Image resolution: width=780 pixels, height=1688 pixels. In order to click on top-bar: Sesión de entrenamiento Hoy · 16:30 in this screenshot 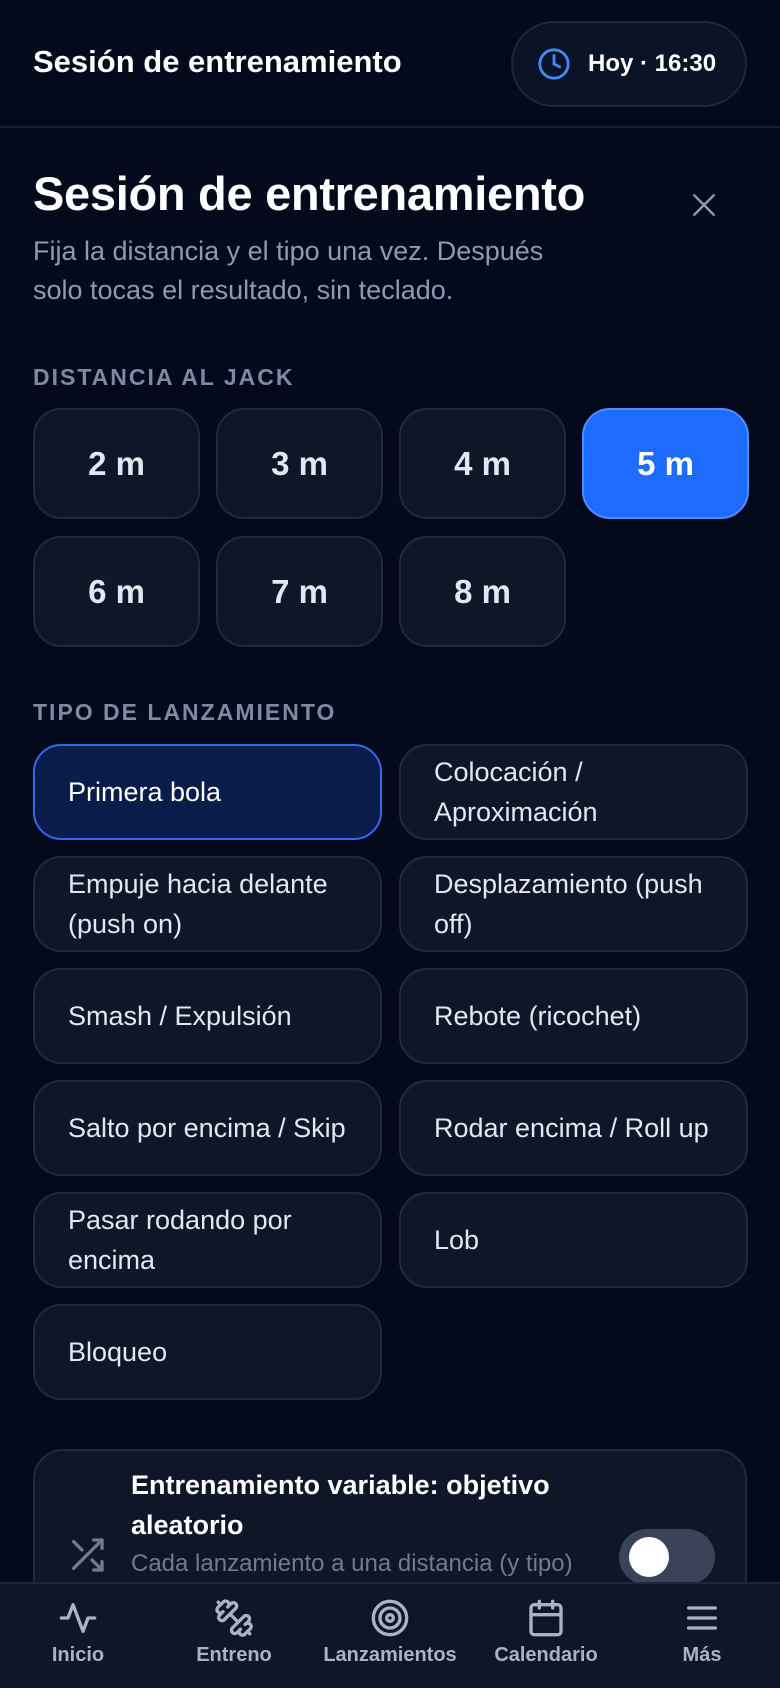, I will do `click(390, 64)`.